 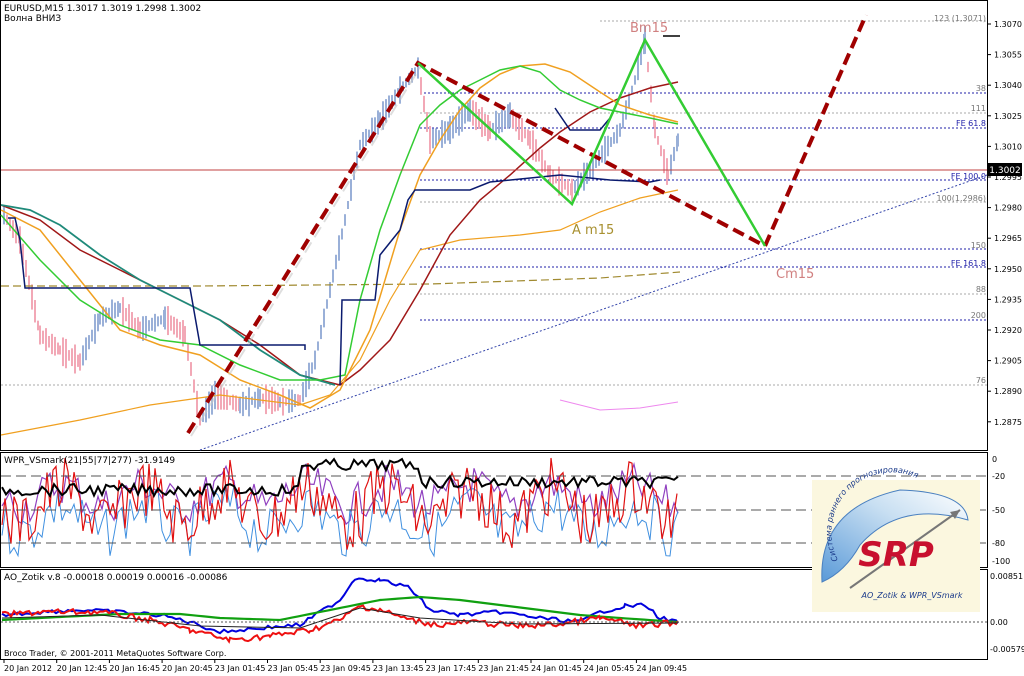 What do you see at coordinates (134, 668) in the screenshot?
I see `time-tick-label: 20 Jan 16:45` at bounding box center [134, 668].